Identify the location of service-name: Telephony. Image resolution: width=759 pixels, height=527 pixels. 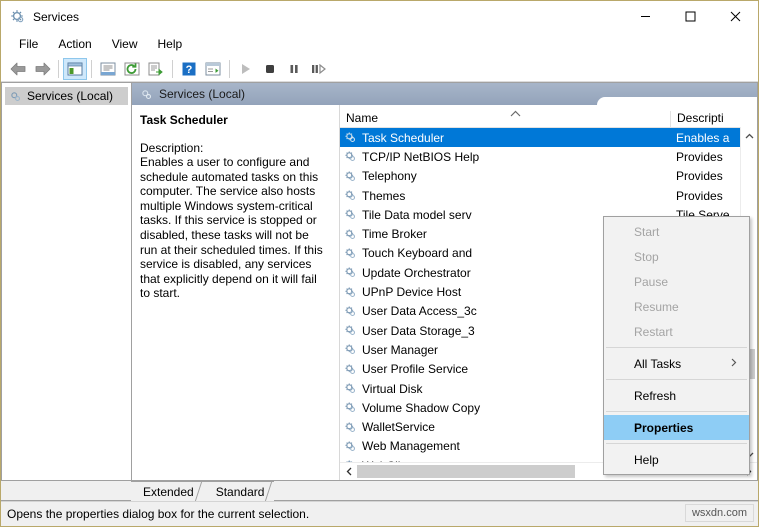
(389, 176).